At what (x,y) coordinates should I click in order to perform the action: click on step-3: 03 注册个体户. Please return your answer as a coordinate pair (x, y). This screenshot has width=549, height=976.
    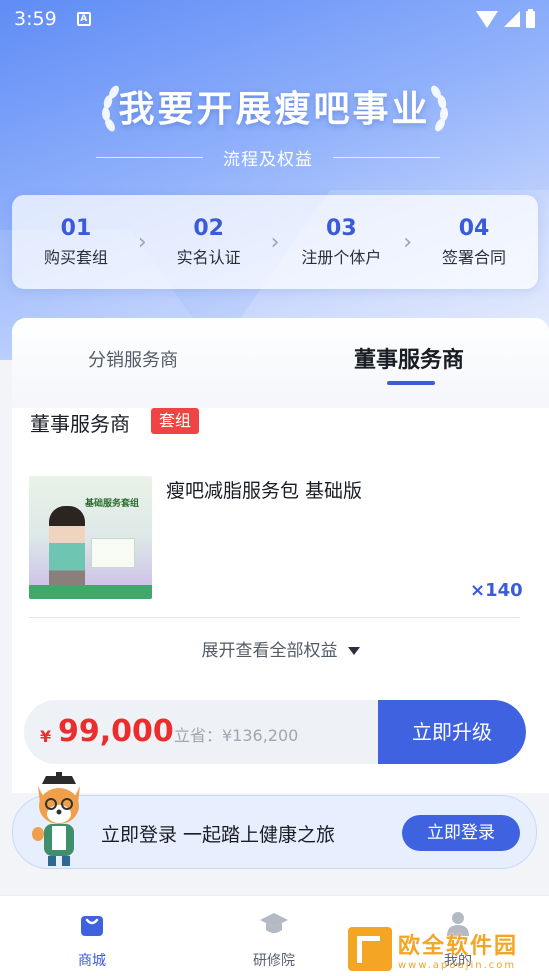
    Looking at the image, I should click on (341, 242).